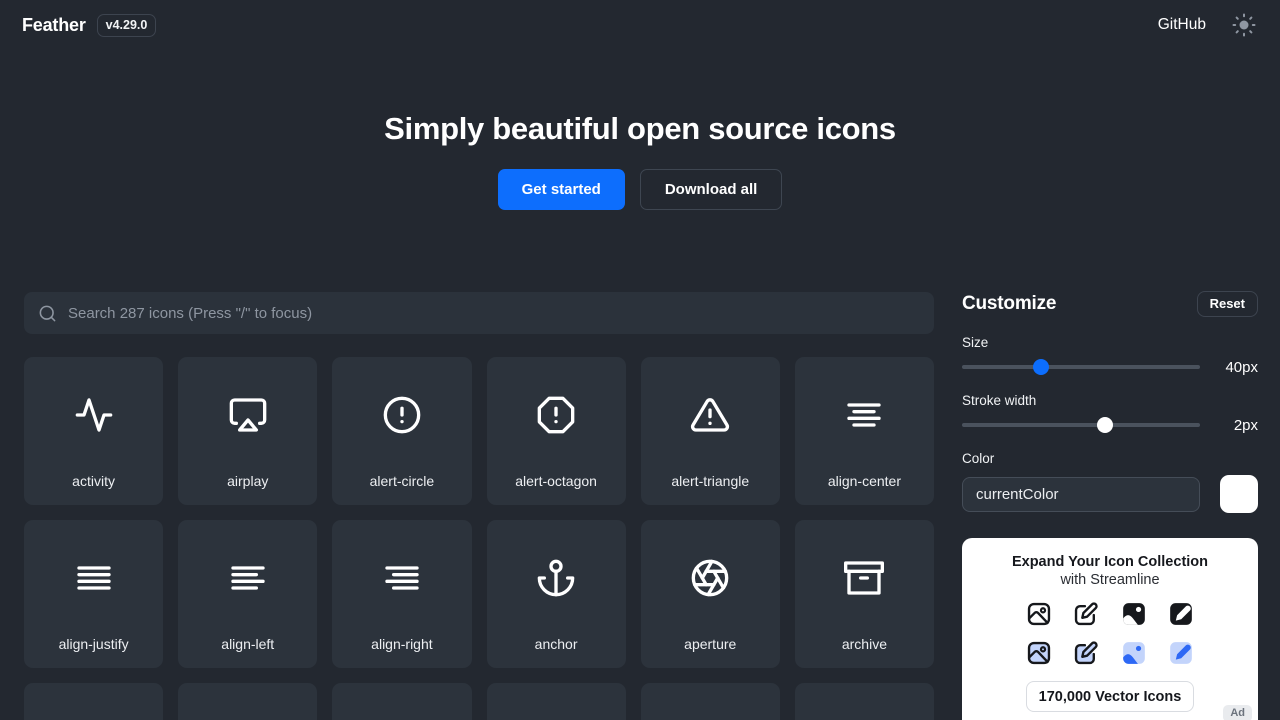  I want to click on size-label: Size, so click(975, 342).